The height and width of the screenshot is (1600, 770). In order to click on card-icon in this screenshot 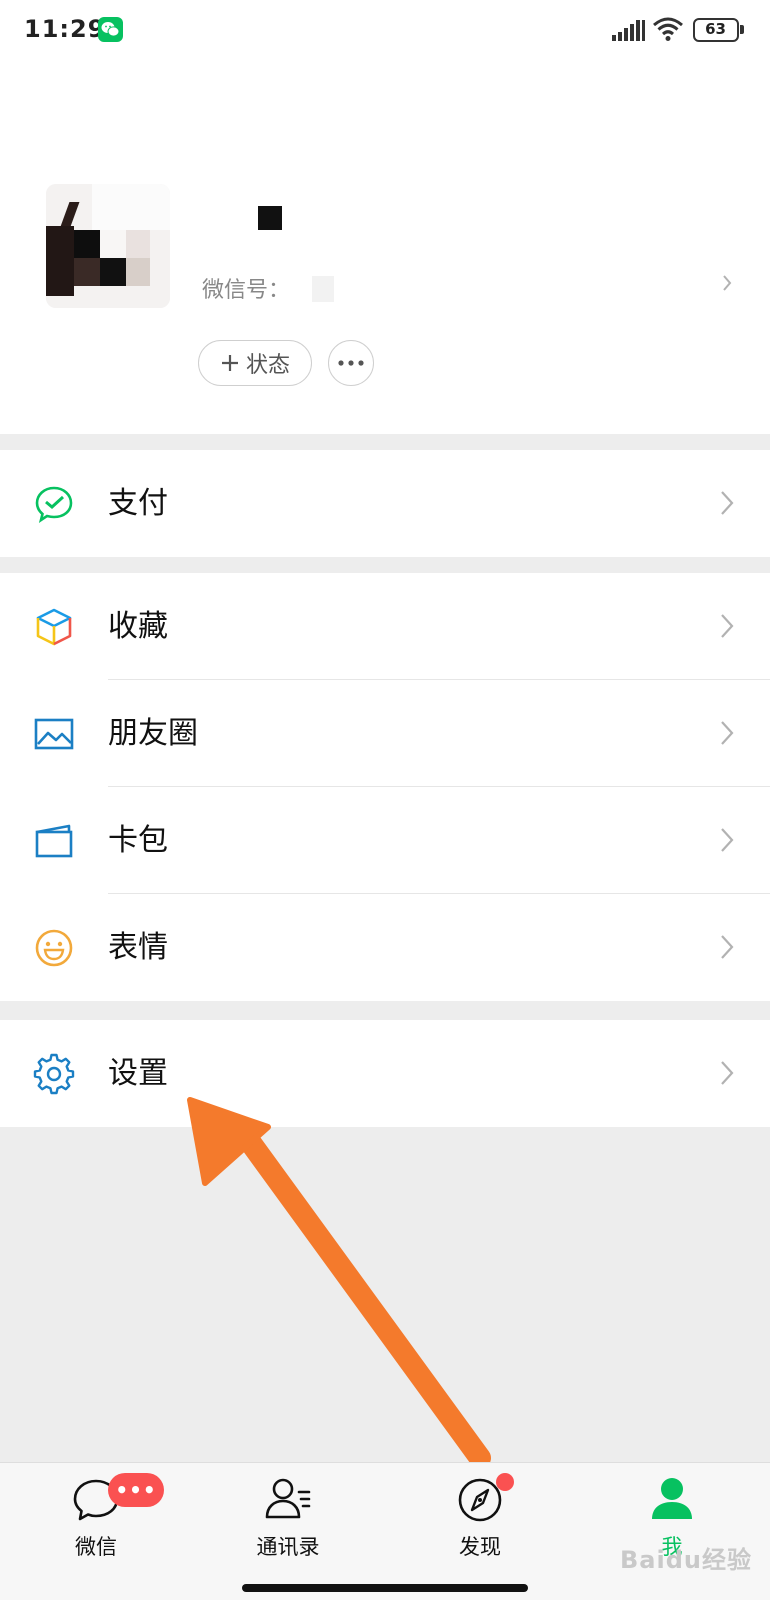, I will do `click(54, 841)`.